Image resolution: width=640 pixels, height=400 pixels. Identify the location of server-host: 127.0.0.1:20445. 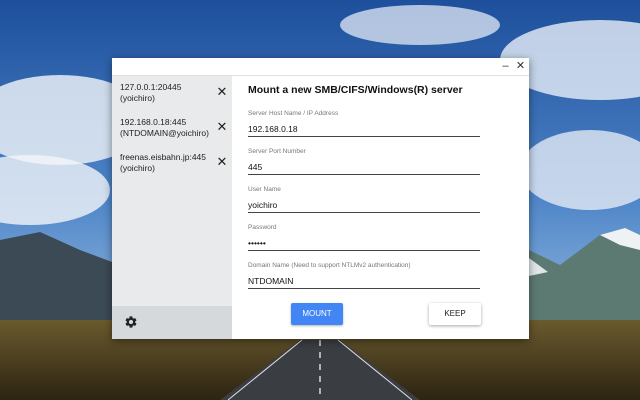
(151, 87).